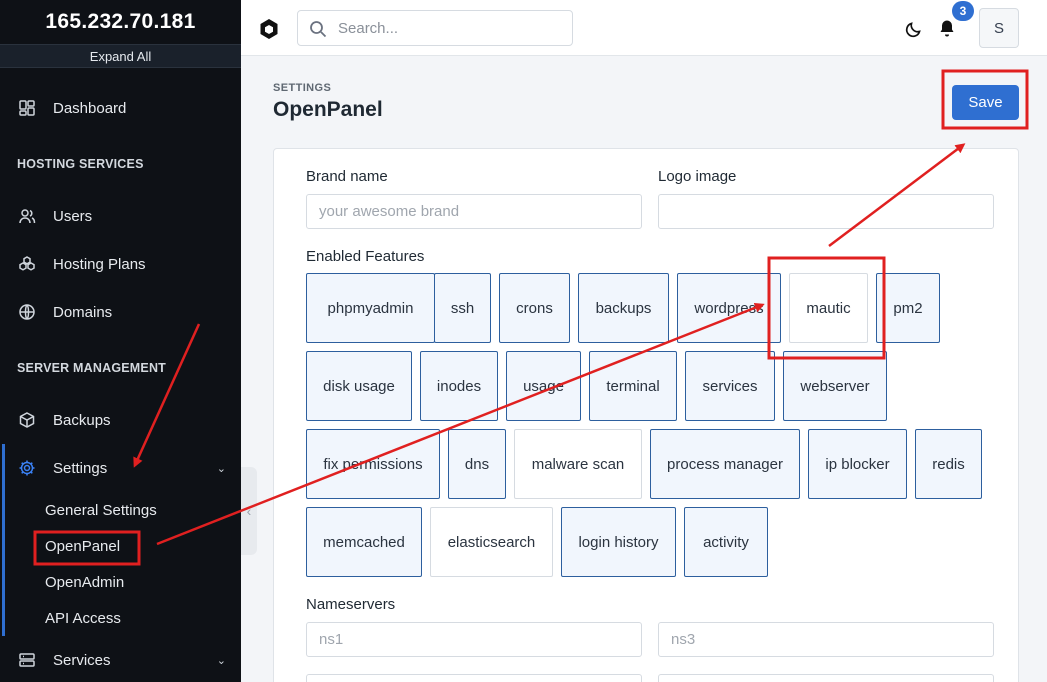  What do you see at coordinates (120, 312) in the screenshot?
I see `sidebar-item-domains: Domains` at bounding box center [120, 312].